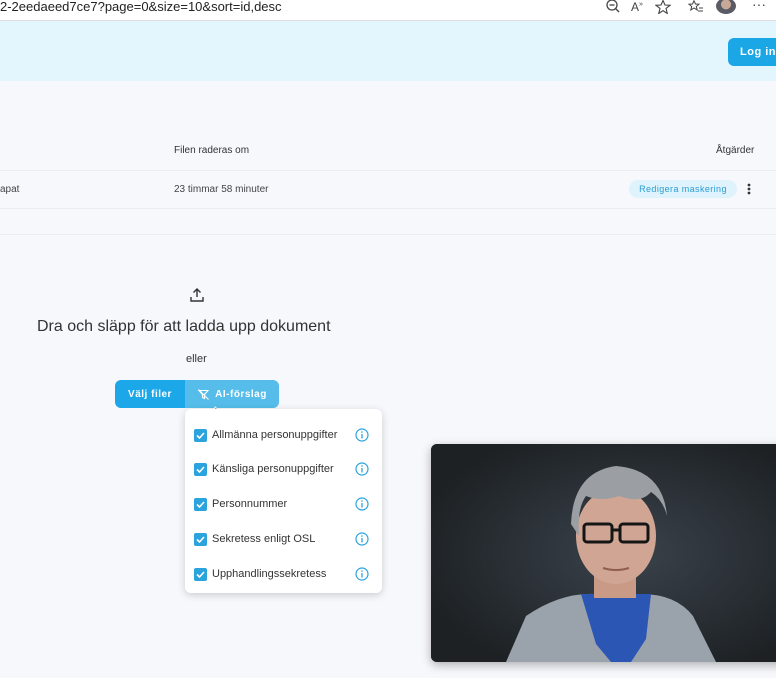 The width and height of the screenshot is (776, 678). Describe the element at coordinates (749, 189) in the screenshot. I see `kebab-menu-icon` at that location.